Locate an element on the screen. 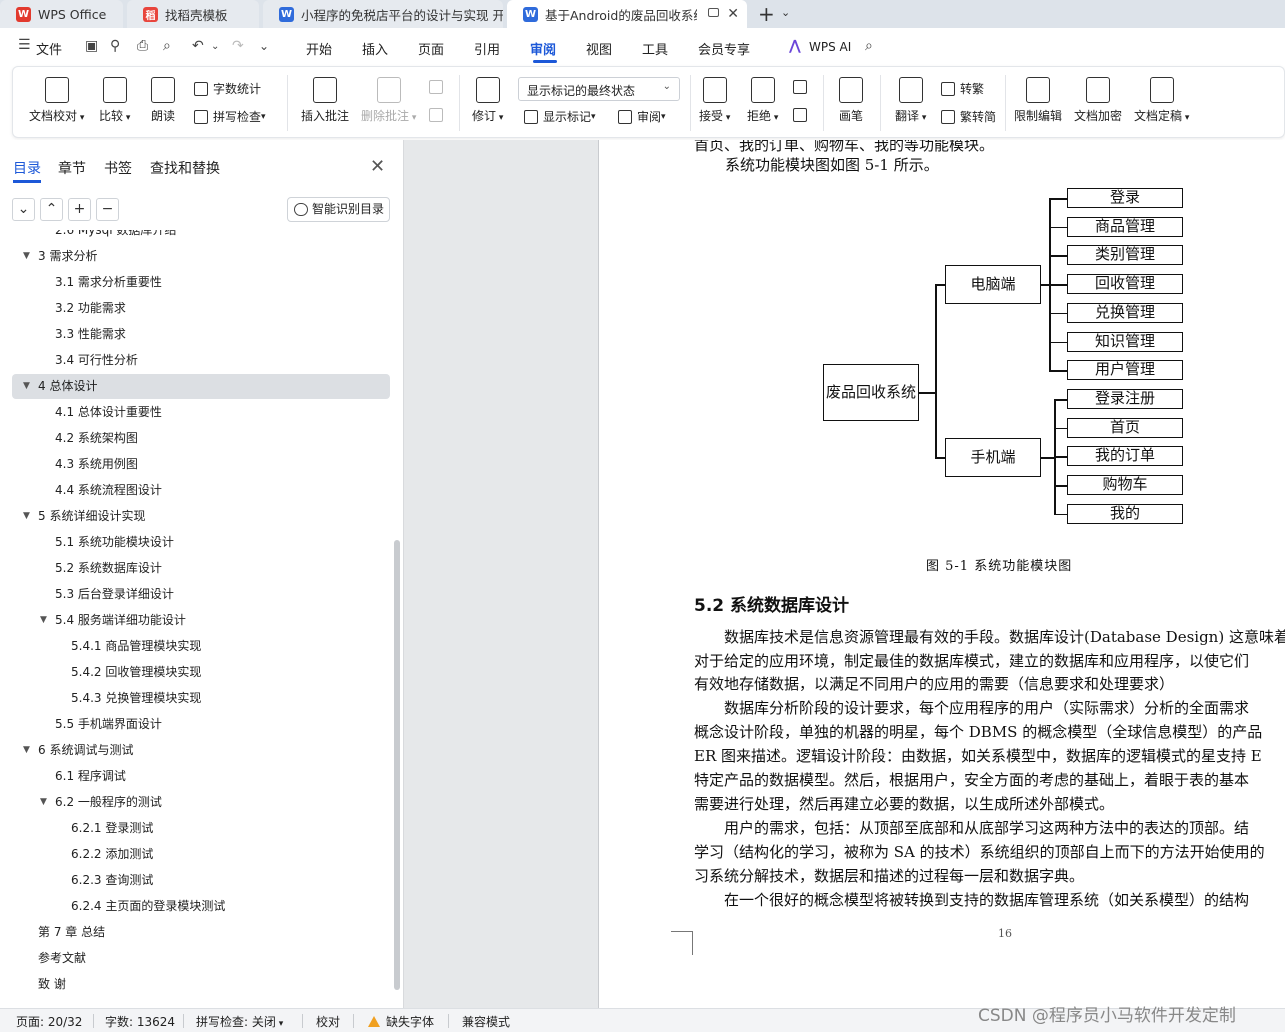 Image resolution: width=1285 pixels, height=1032 pixels. share-link-icon: ⚲ is located at coordinates (115, 46).